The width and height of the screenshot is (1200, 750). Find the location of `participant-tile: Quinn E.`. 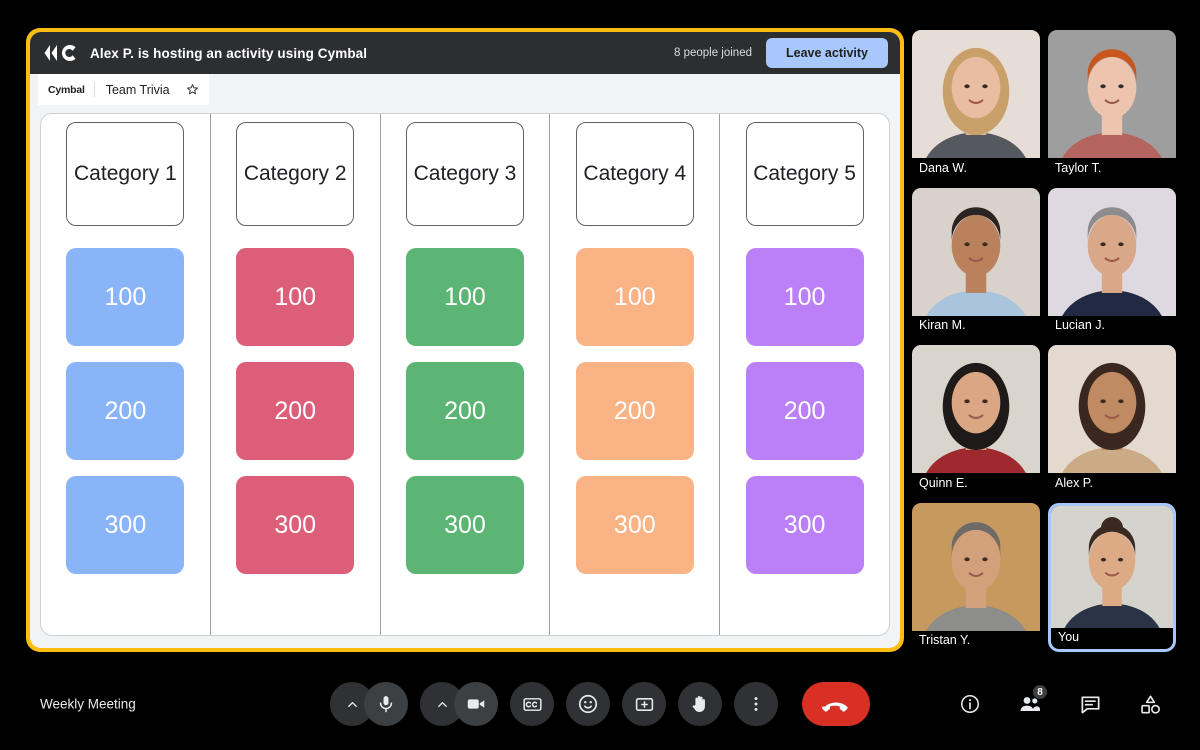

participant-tile: Quinn E. is located at coordinates (976, 420).